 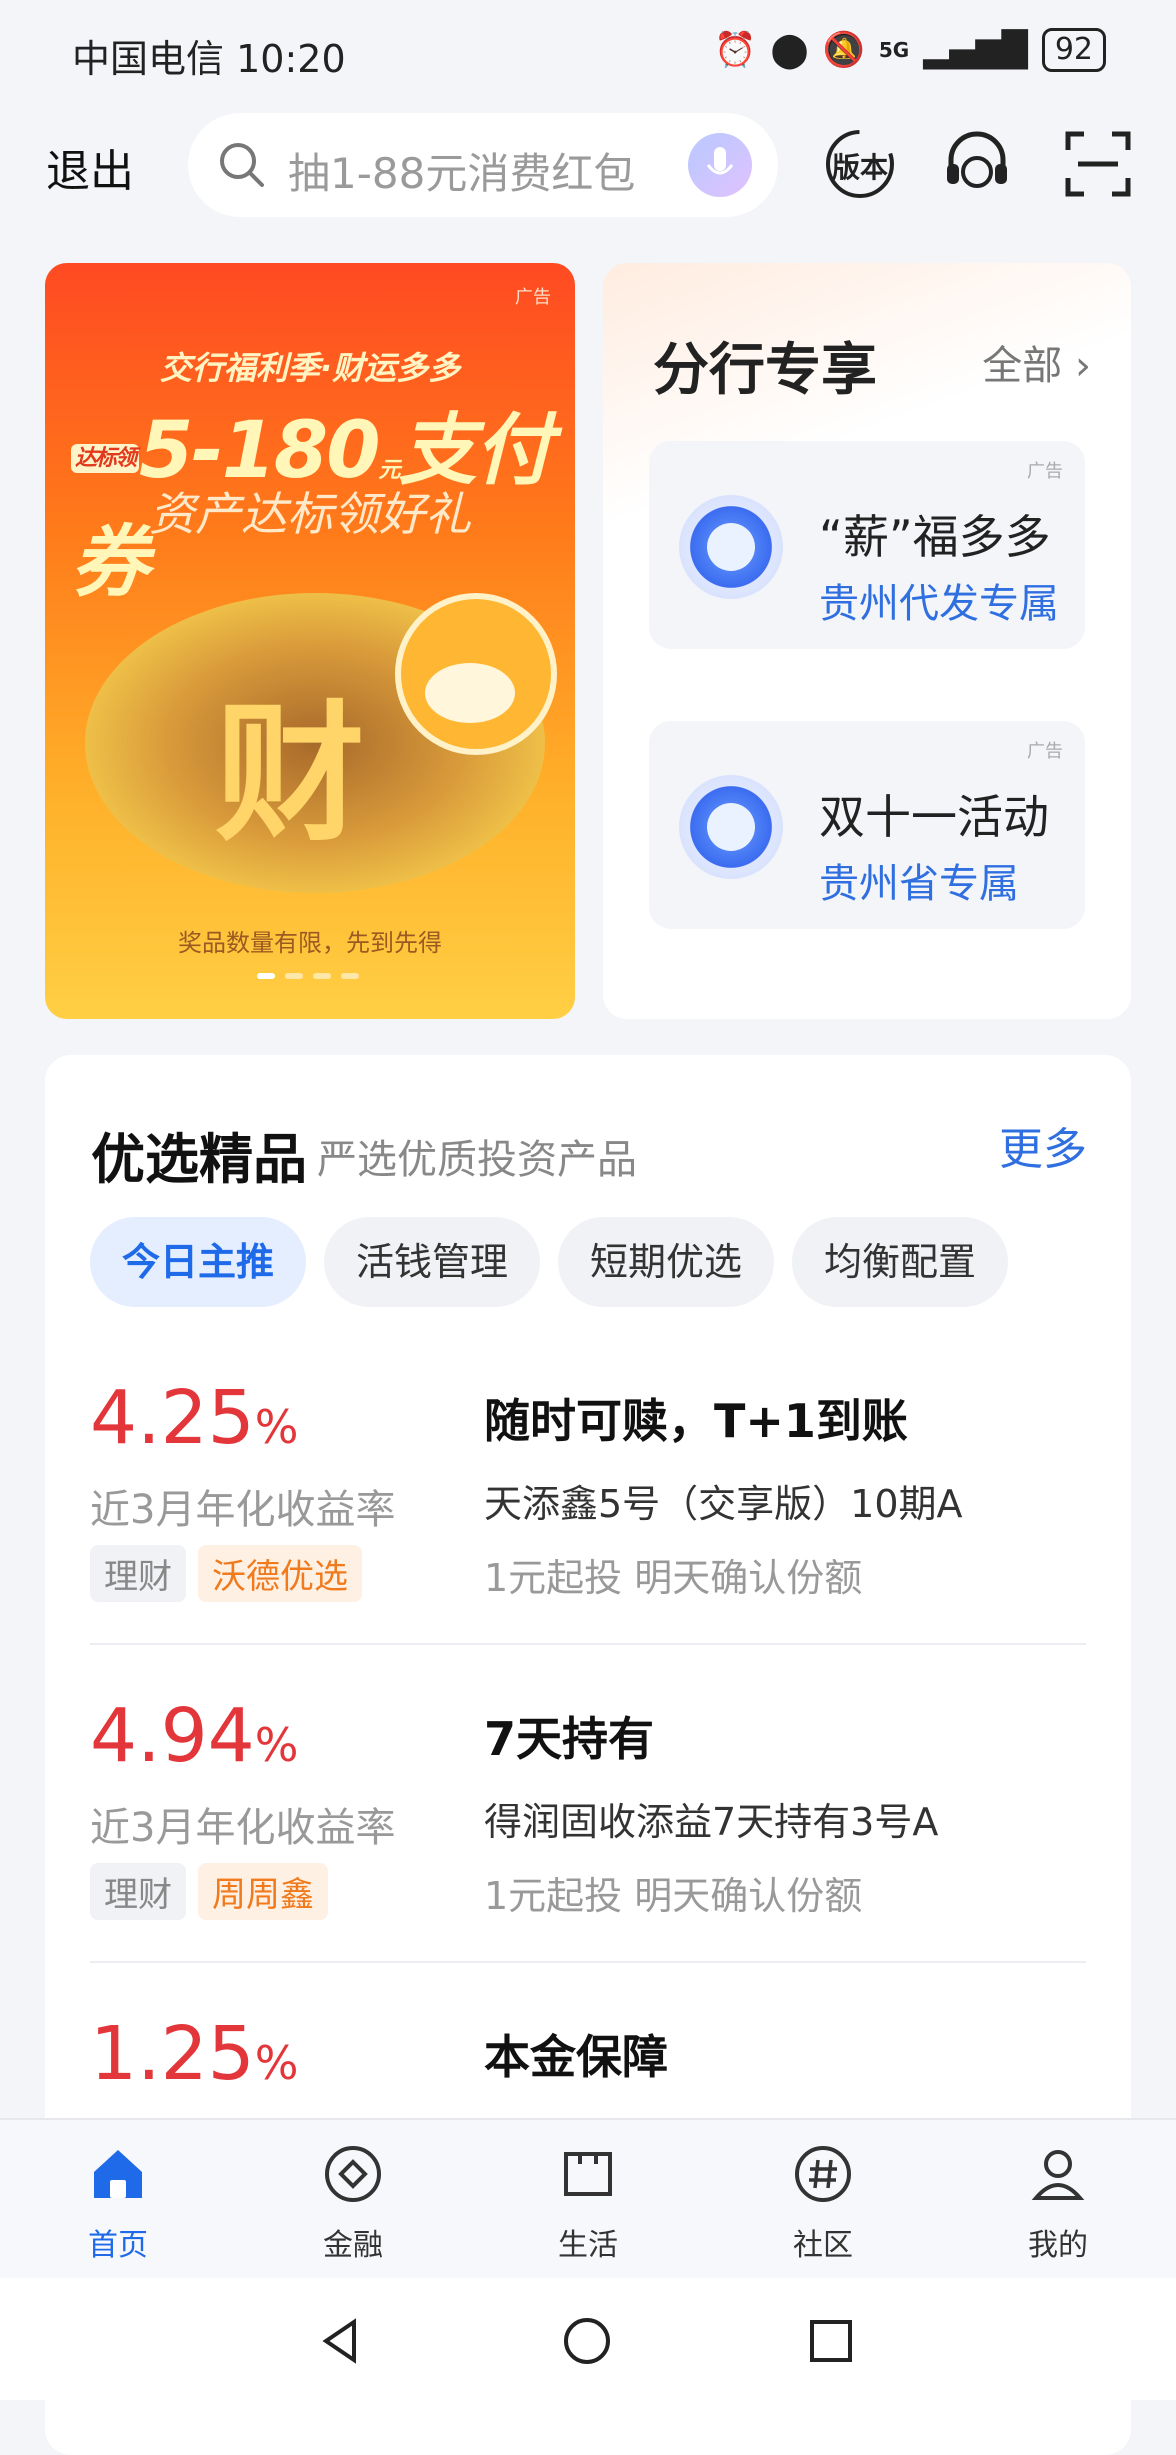 What do you see at coordinates (1058, 2175) in the screenshot?
I see `person-icon` at bounding box center [1058, 2175].